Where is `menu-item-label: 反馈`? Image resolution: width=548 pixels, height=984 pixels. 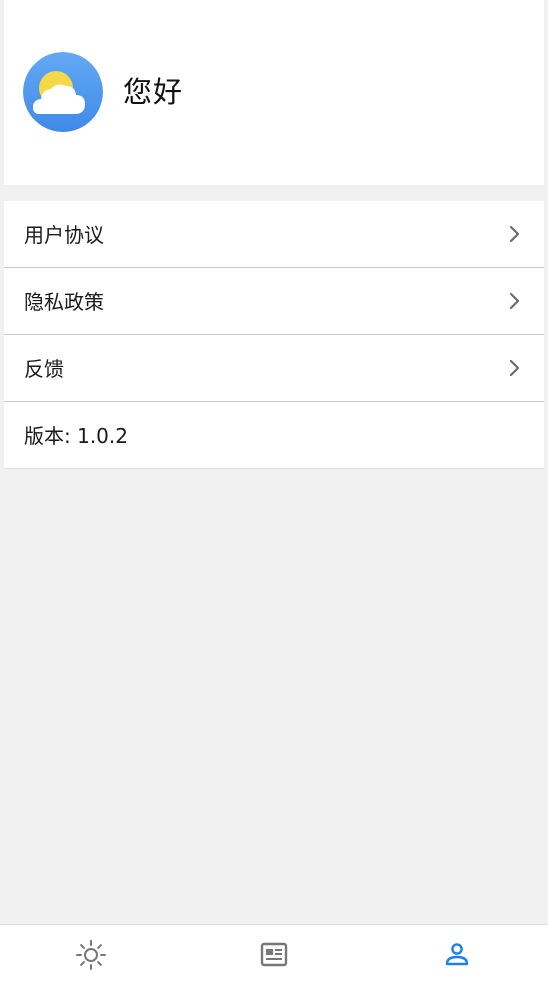 menu-item-label: 反馈 is located at coordinates (44, 369).